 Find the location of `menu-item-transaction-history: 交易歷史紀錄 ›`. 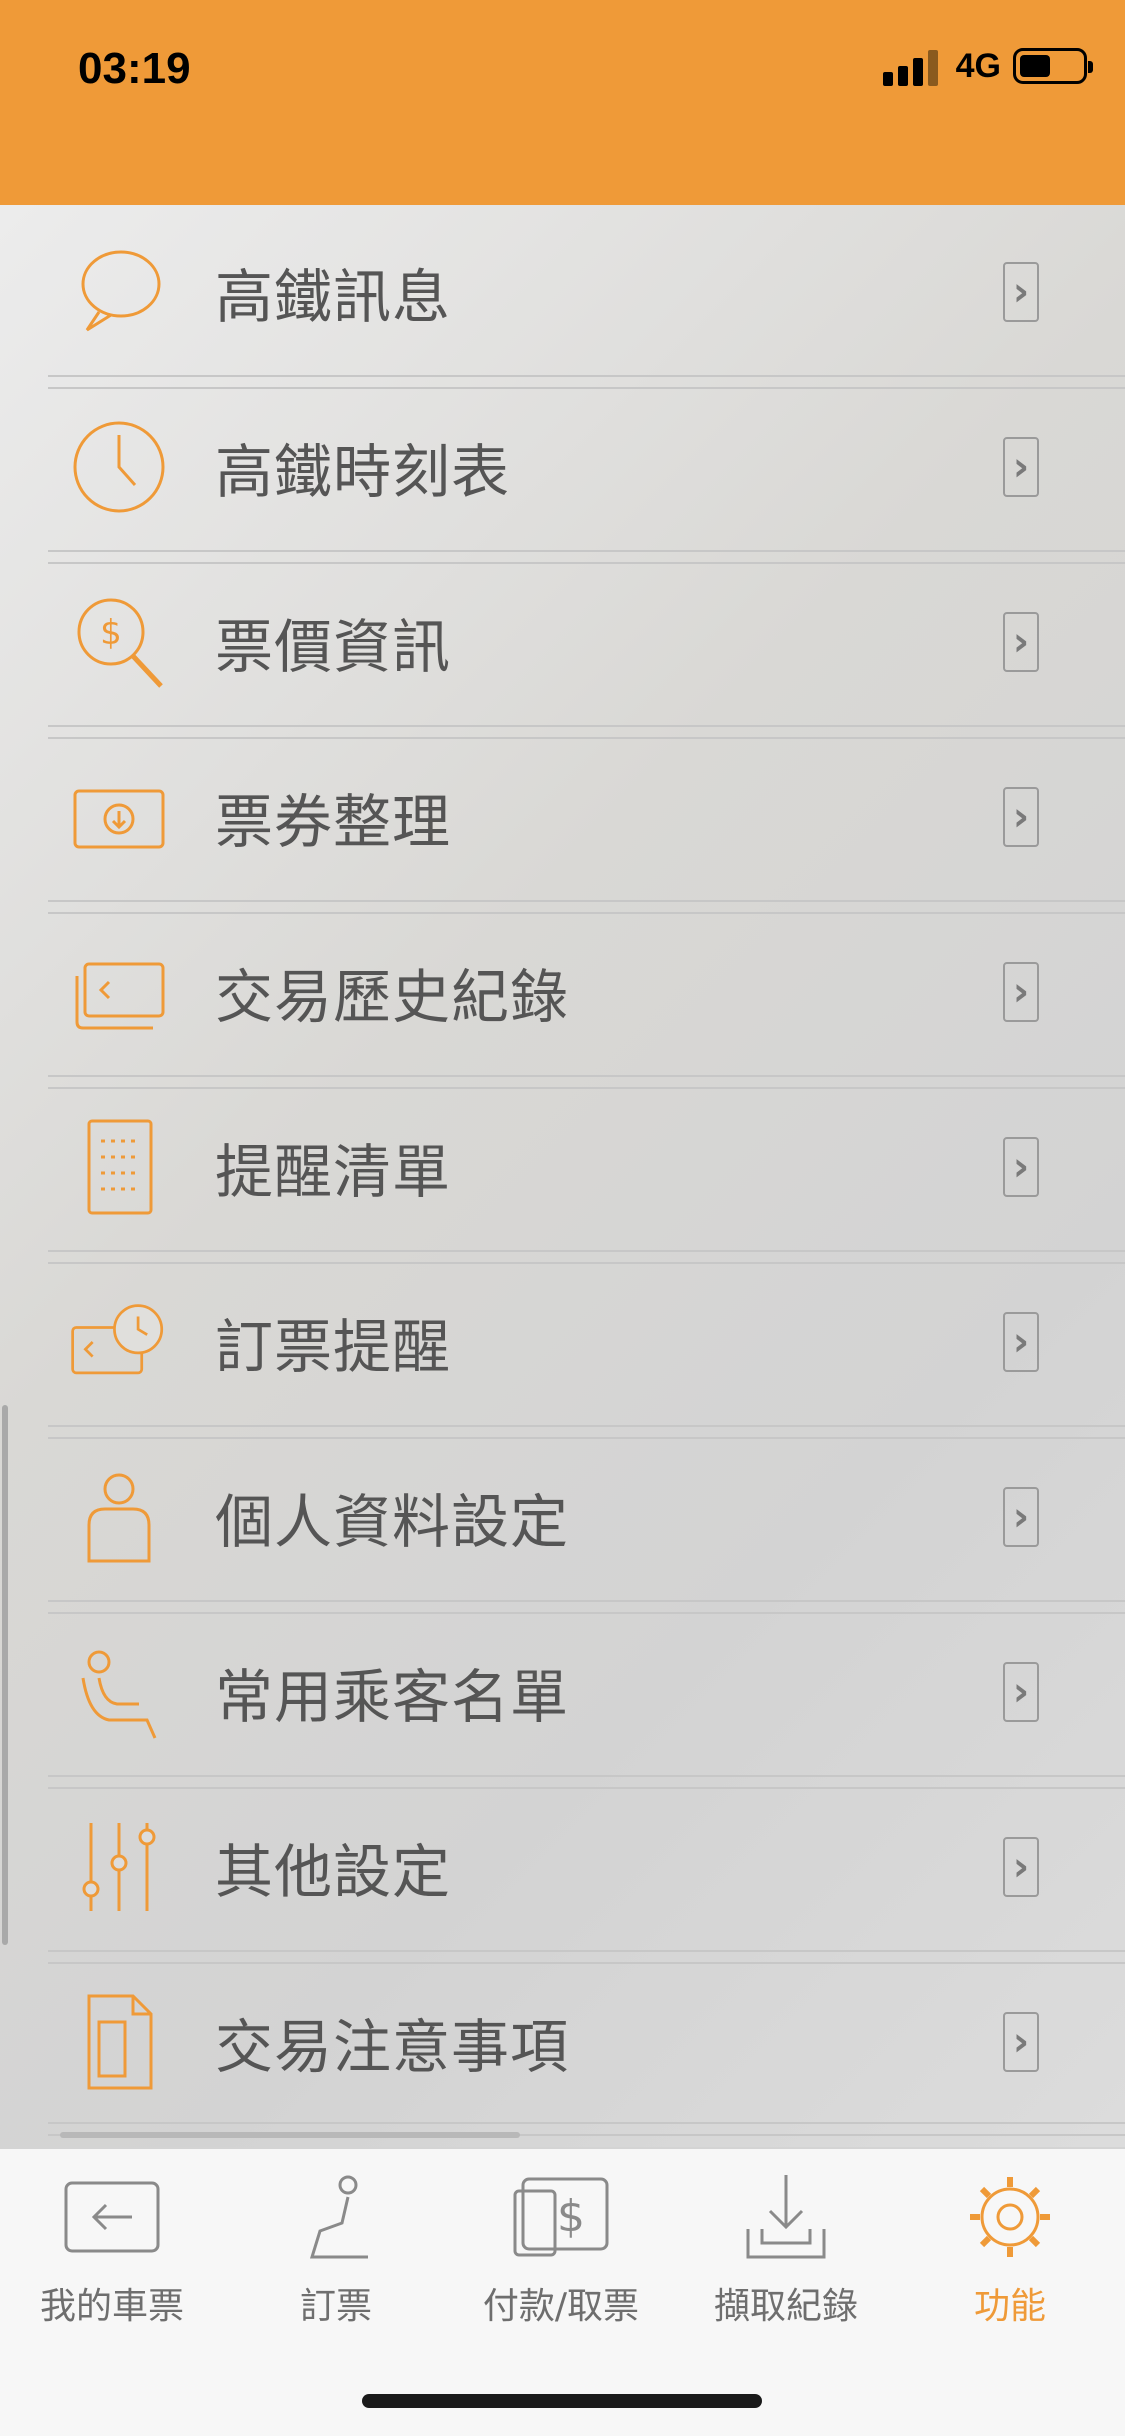

menu-item-transaction-history: 交易歷史紀錄 › is located at coordinates (562, 992).